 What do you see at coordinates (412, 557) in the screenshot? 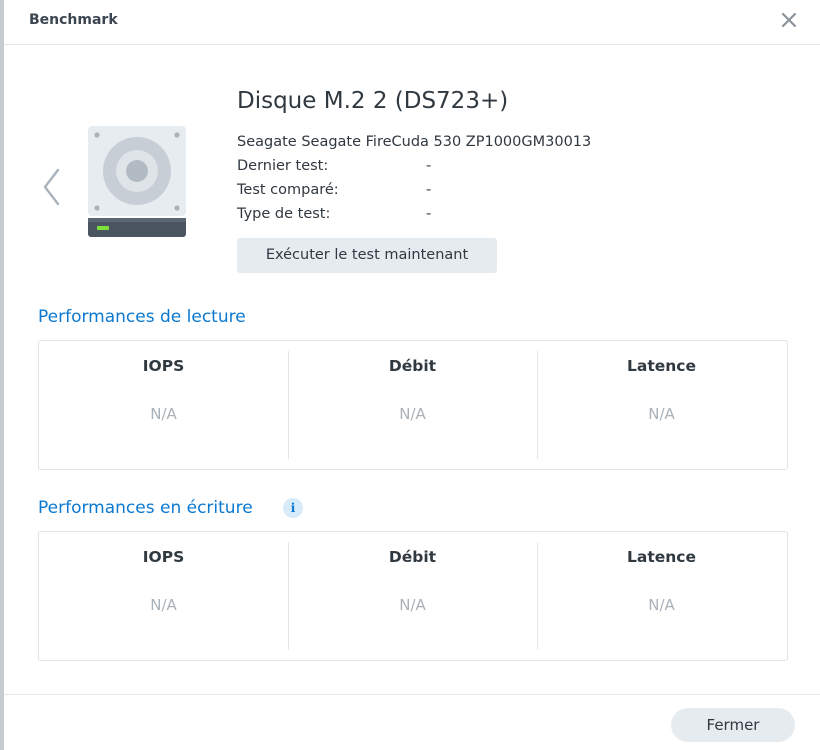
I see `write-throughput-header: Débit` at bounding box center [412, 557].